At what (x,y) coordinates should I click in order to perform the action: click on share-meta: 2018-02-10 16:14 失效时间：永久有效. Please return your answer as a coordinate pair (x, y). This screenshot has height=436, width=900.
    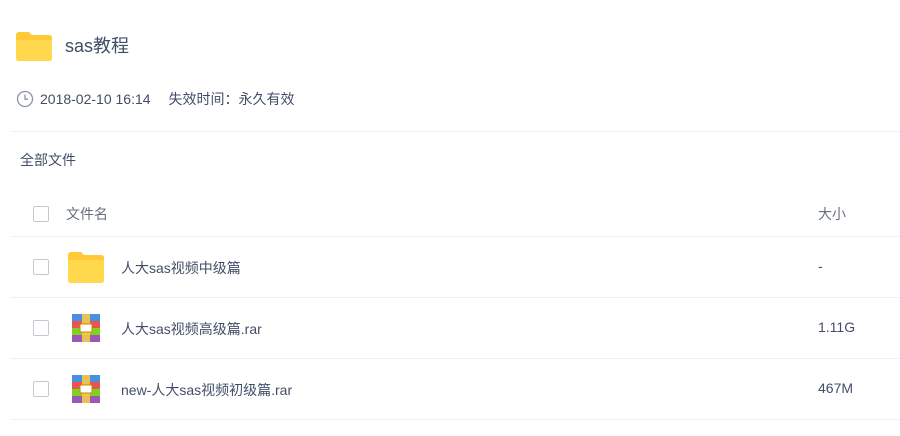
    Looking at the image, I should click on (155, 99).